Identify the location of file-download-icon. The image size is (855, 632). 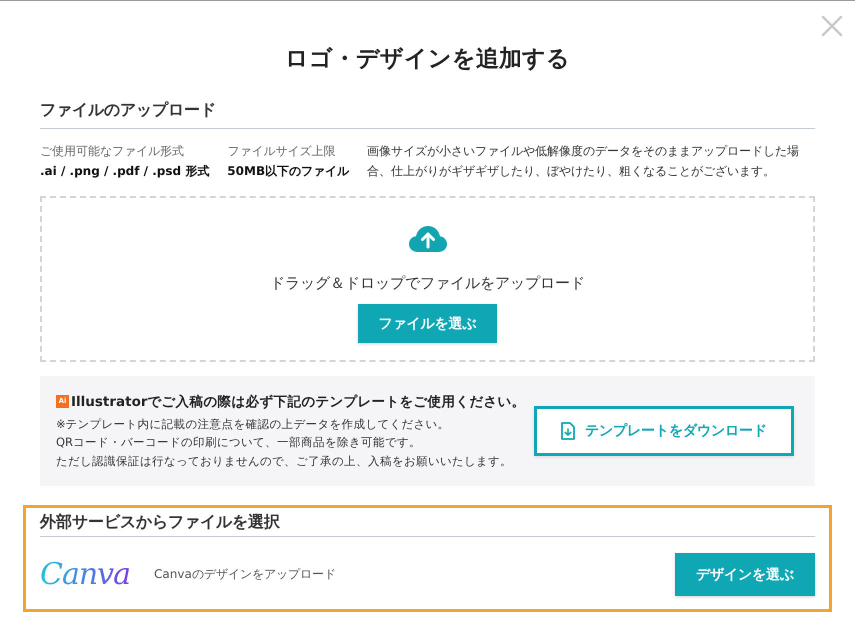
(568, 431).